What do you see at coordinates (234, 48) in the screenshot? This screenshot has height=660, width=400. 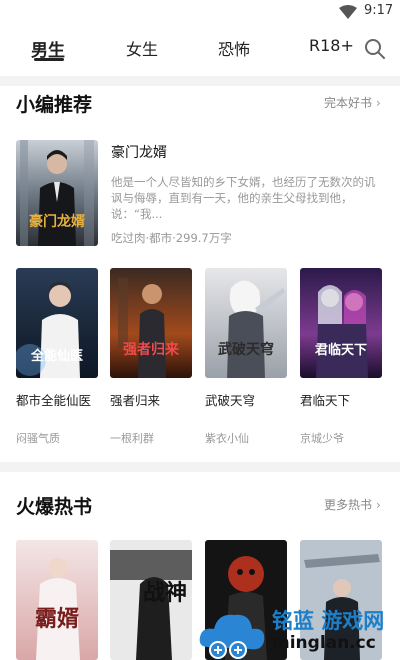 I see `tab-horror: 恐怖` at bounding box center [234, 48].